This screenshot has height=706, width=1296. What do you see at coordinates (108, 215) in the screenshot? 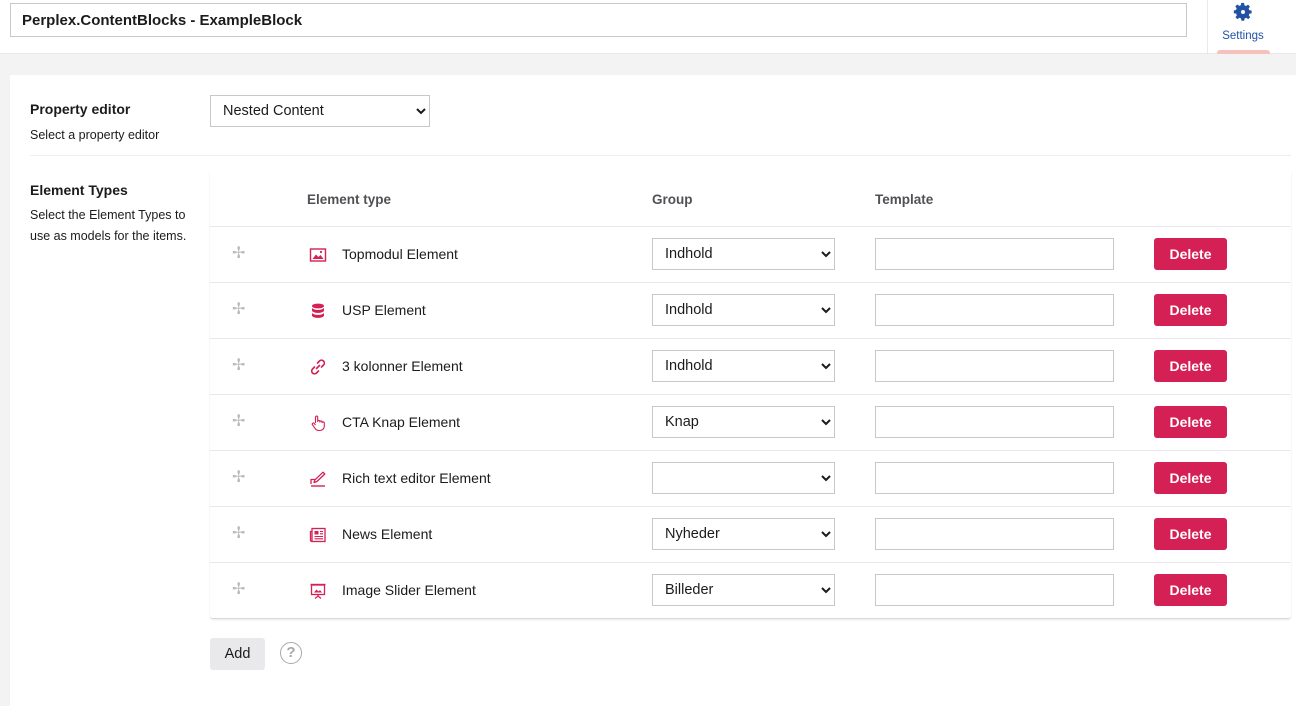
I see `element-types-description-line-1: Select the Element Types to` at bounding box center [108, 215].